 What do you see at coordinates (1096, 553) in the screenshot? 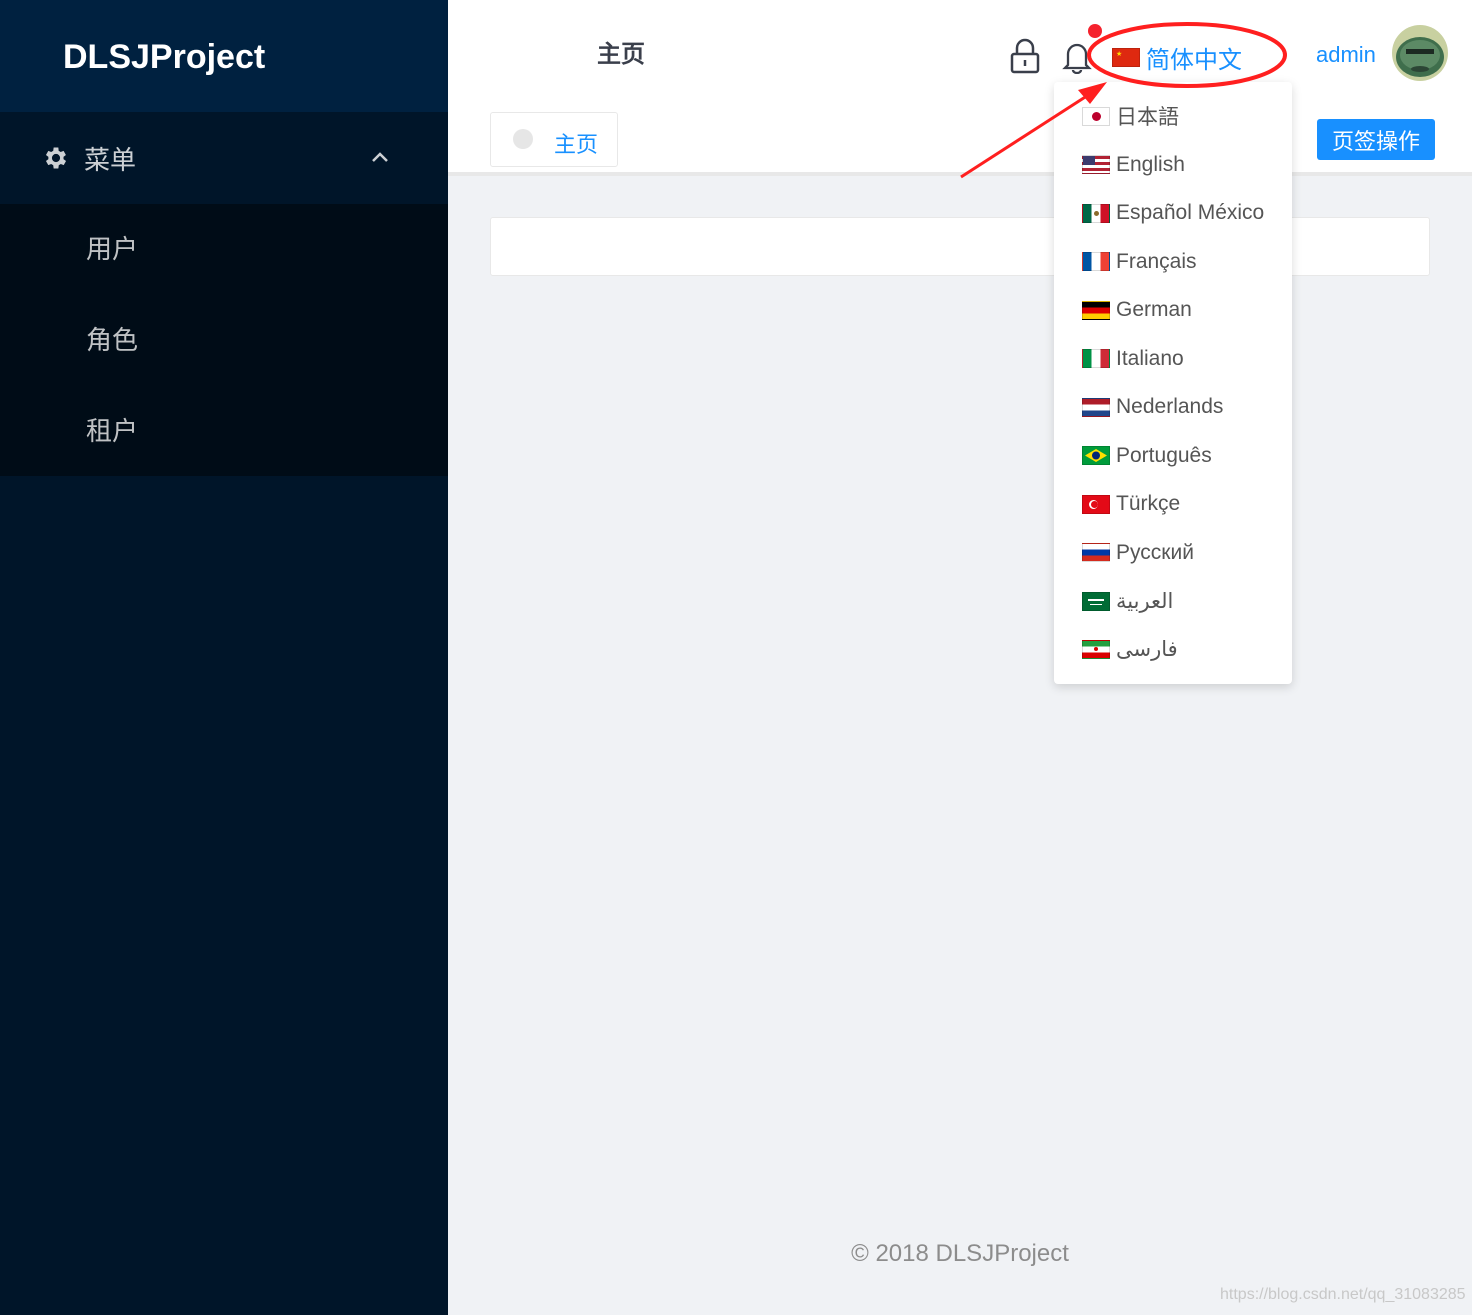
I see `russia-flag-icon` at bounding box center [1096, 553].